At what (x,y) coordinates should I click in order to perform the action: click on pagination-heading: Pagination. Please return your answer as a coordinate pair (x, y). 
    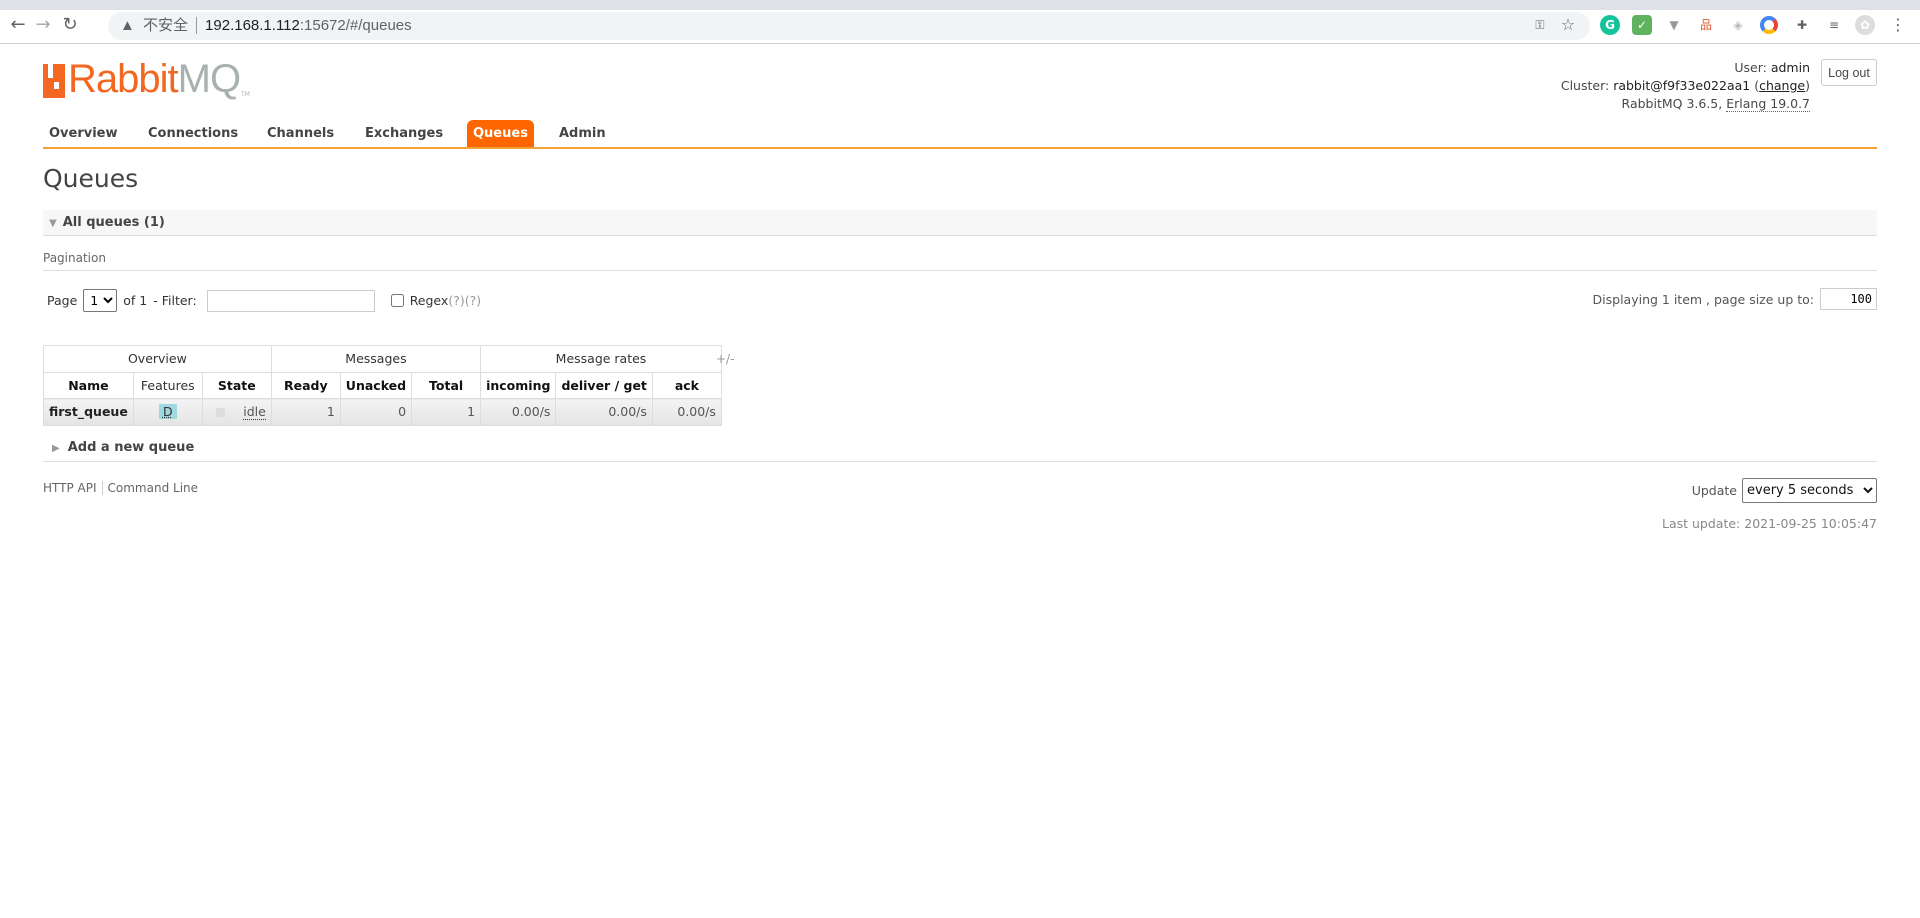
    Looking at the image, I should click on (960, 261).